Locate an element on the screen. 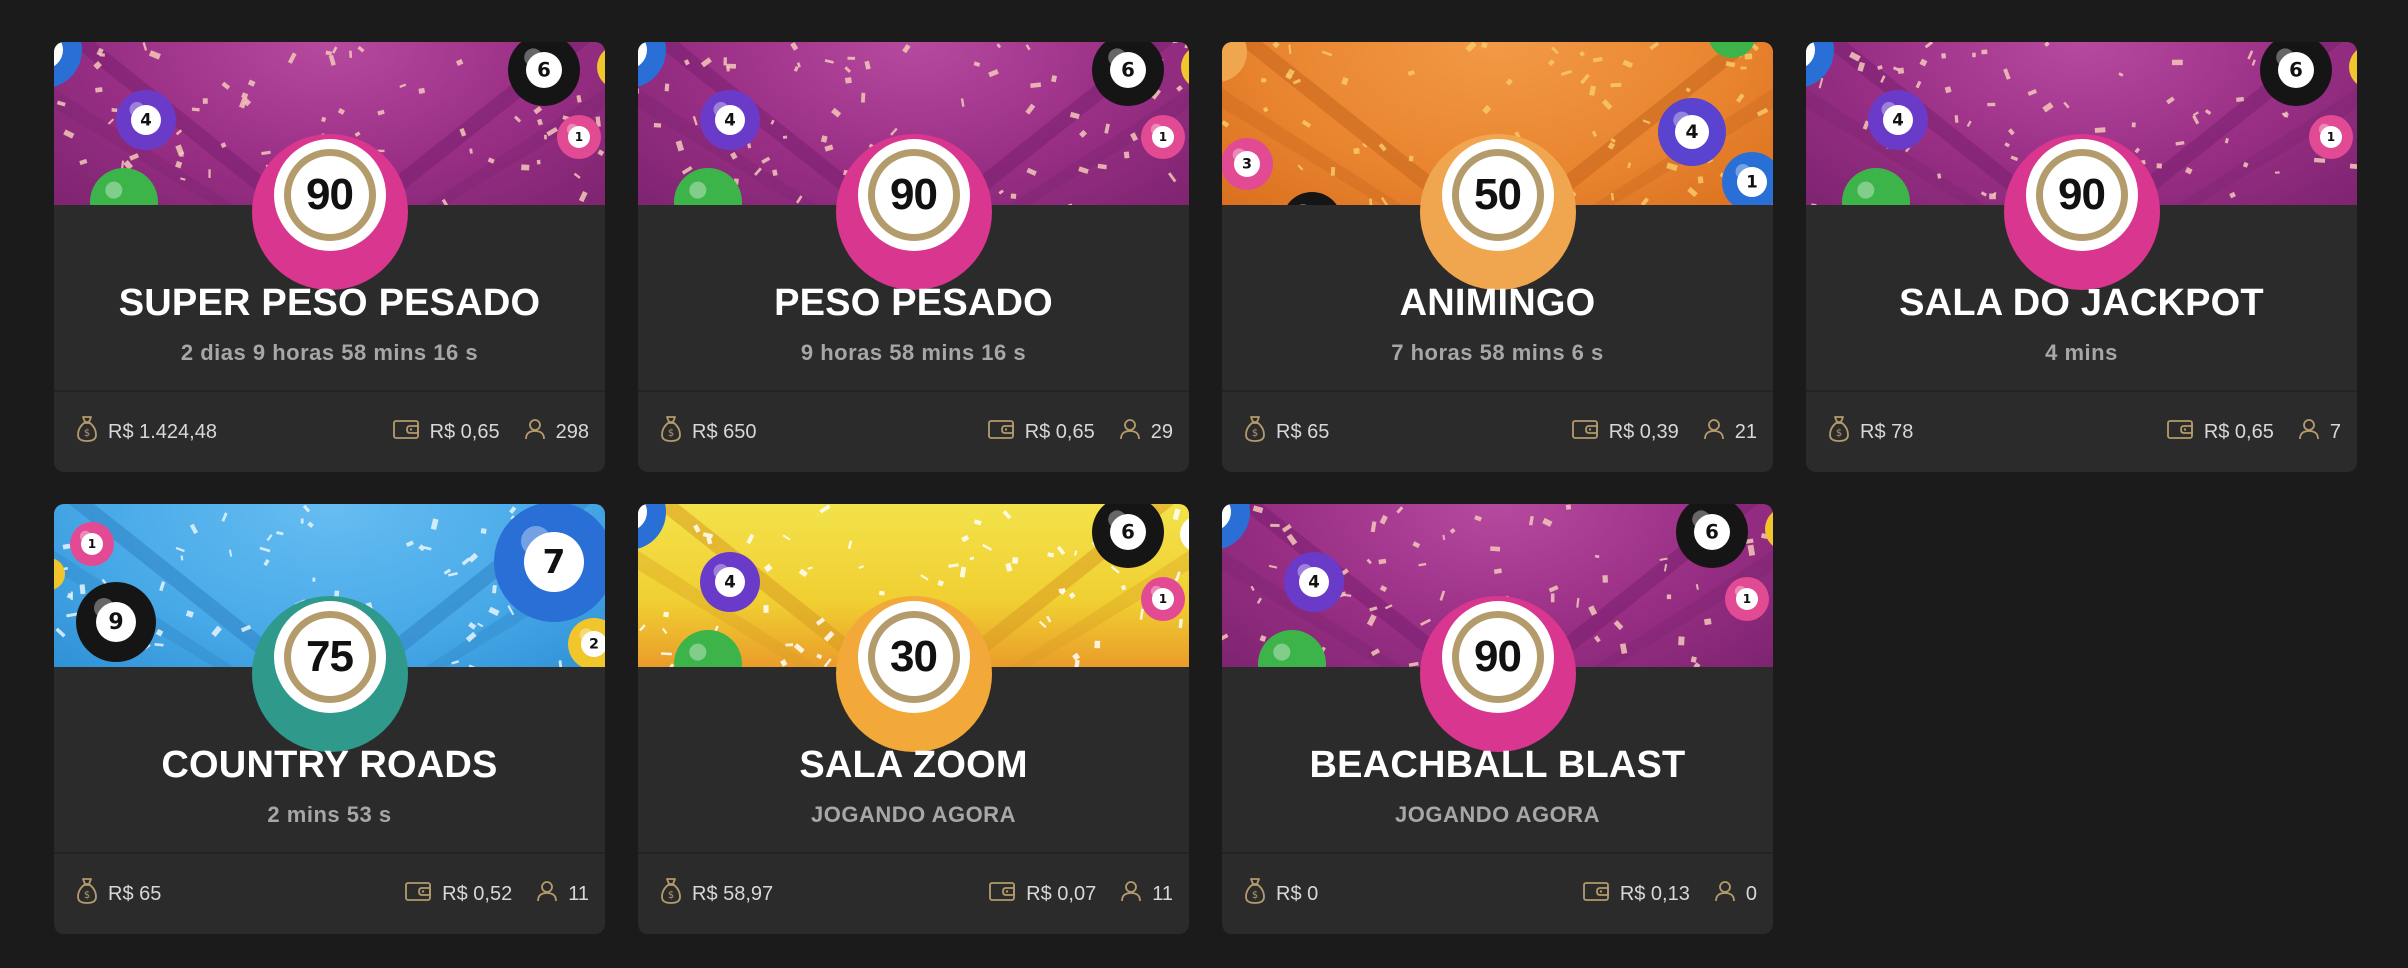  card-price-stat: R$ 0,39 is located at coordinates (1625, 432).